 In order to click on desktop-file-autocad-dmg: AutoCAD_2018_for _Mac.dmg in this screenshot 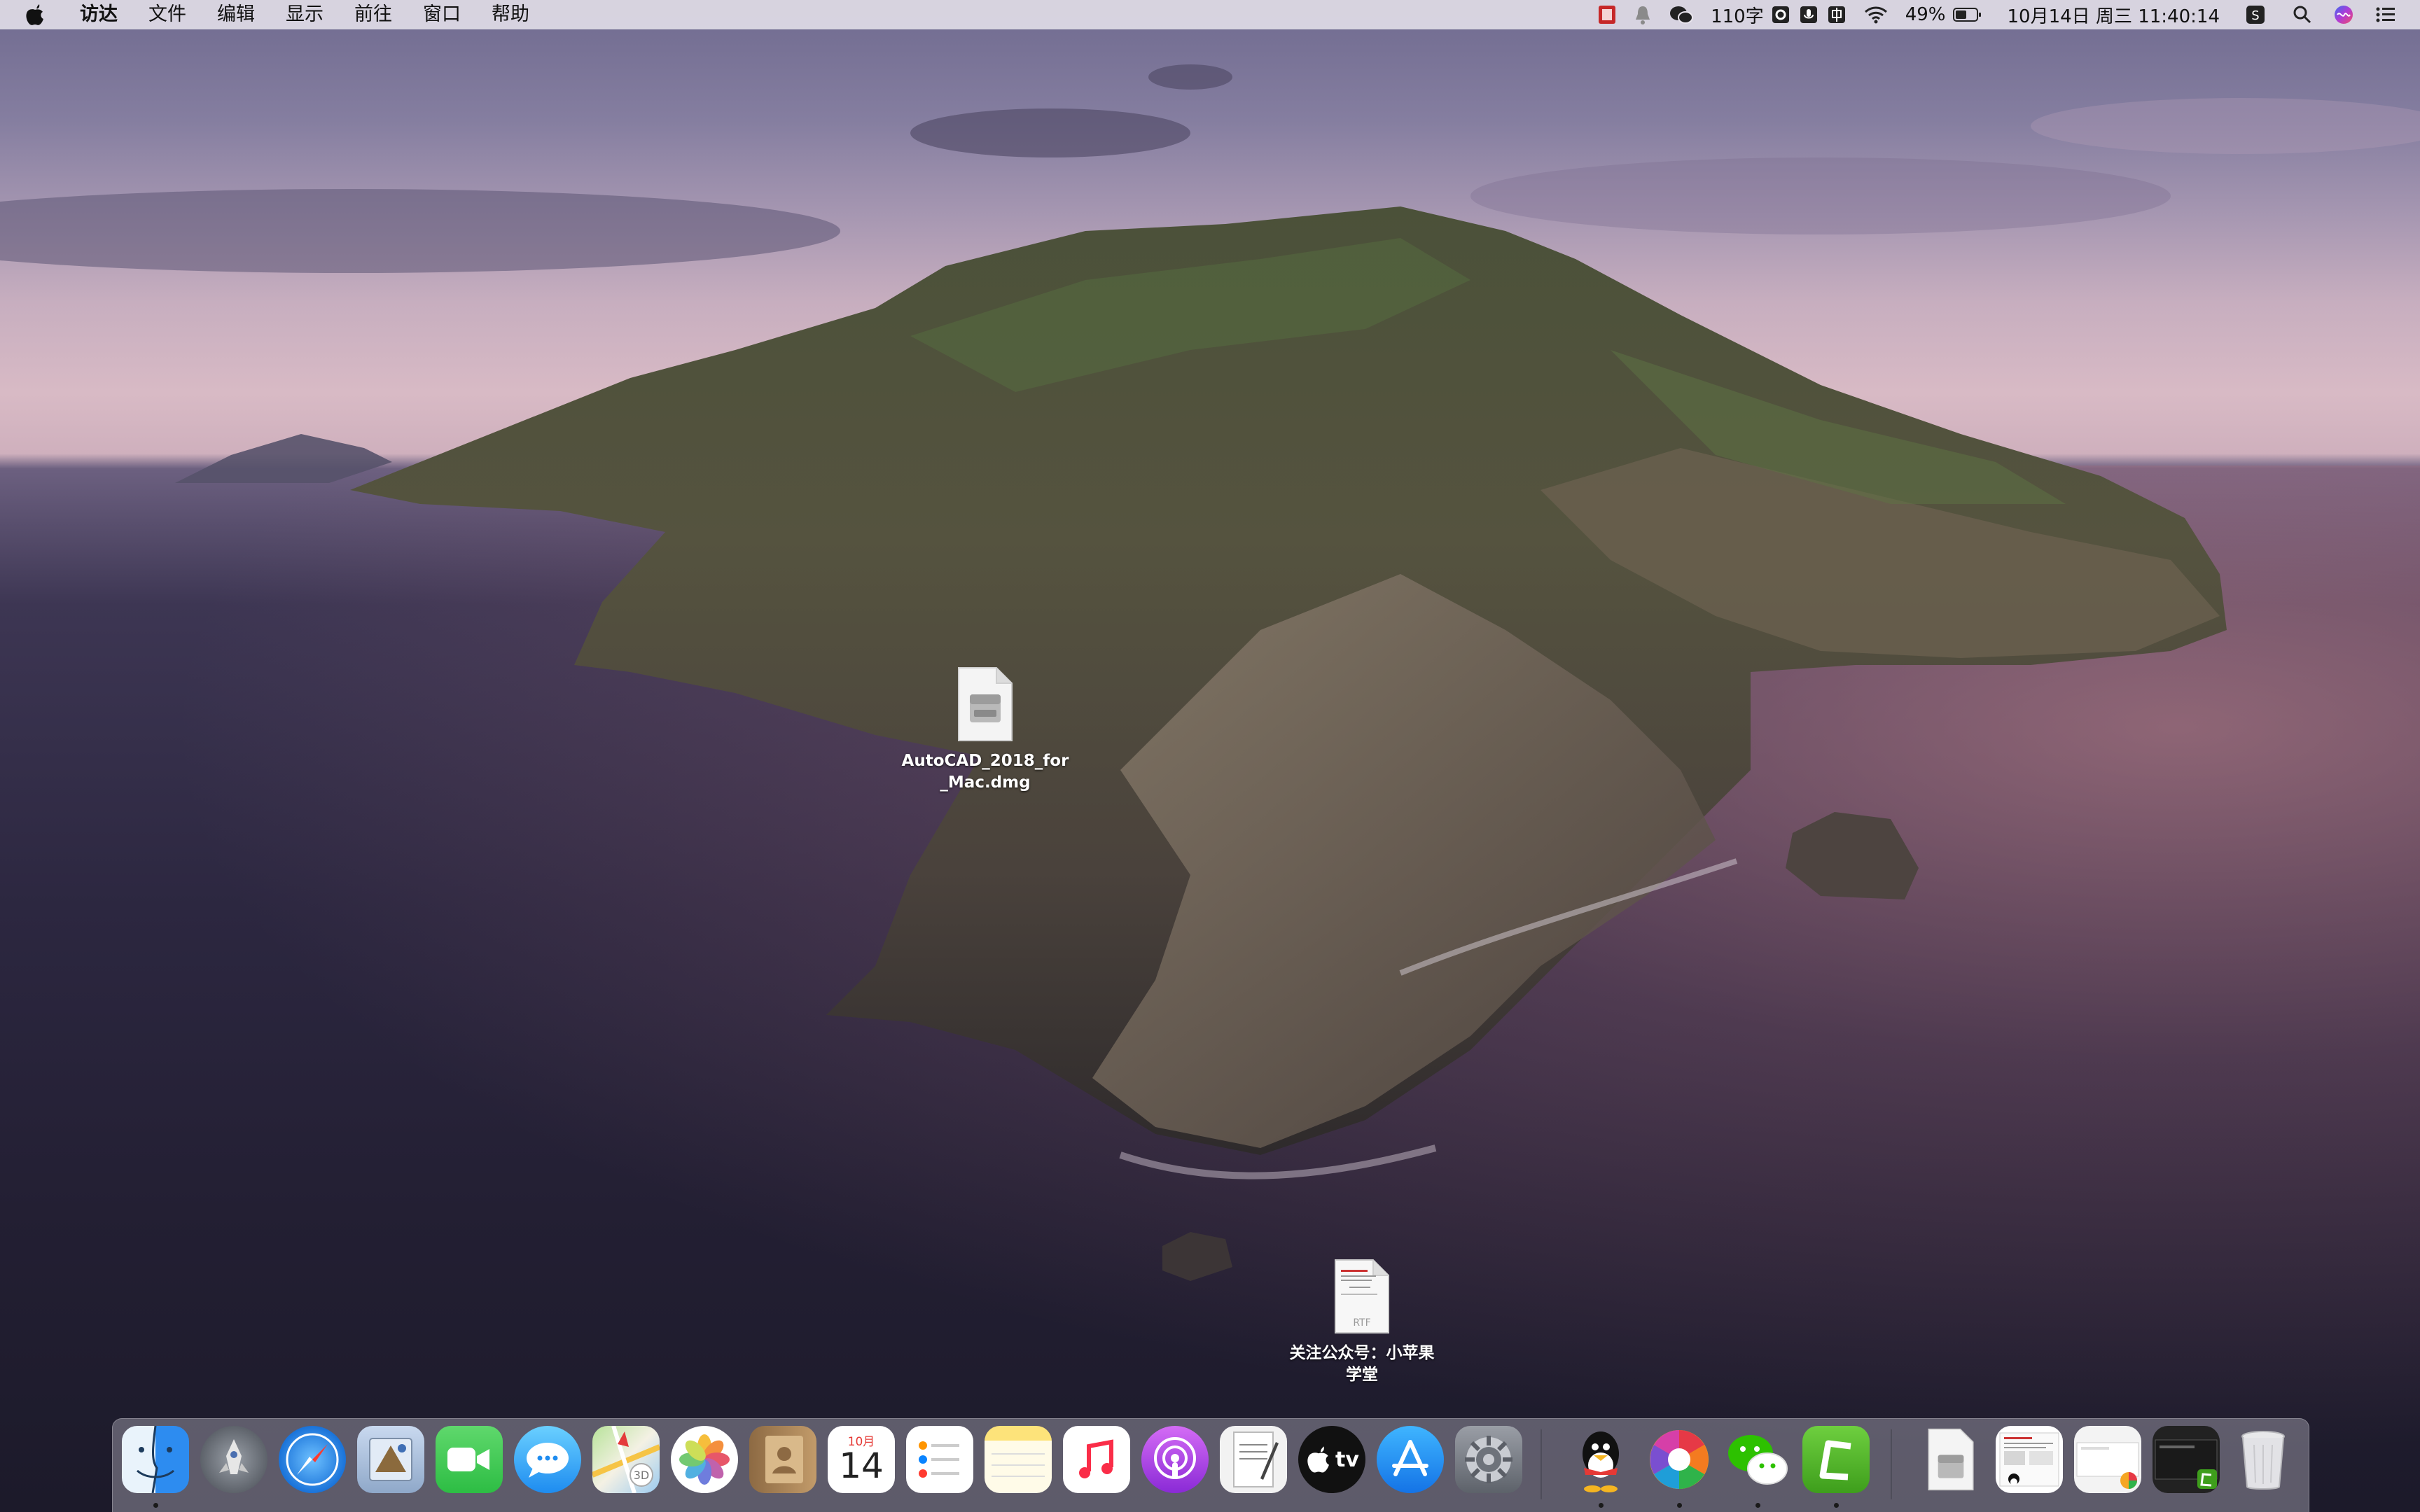, I will do `click(985, 730)`.